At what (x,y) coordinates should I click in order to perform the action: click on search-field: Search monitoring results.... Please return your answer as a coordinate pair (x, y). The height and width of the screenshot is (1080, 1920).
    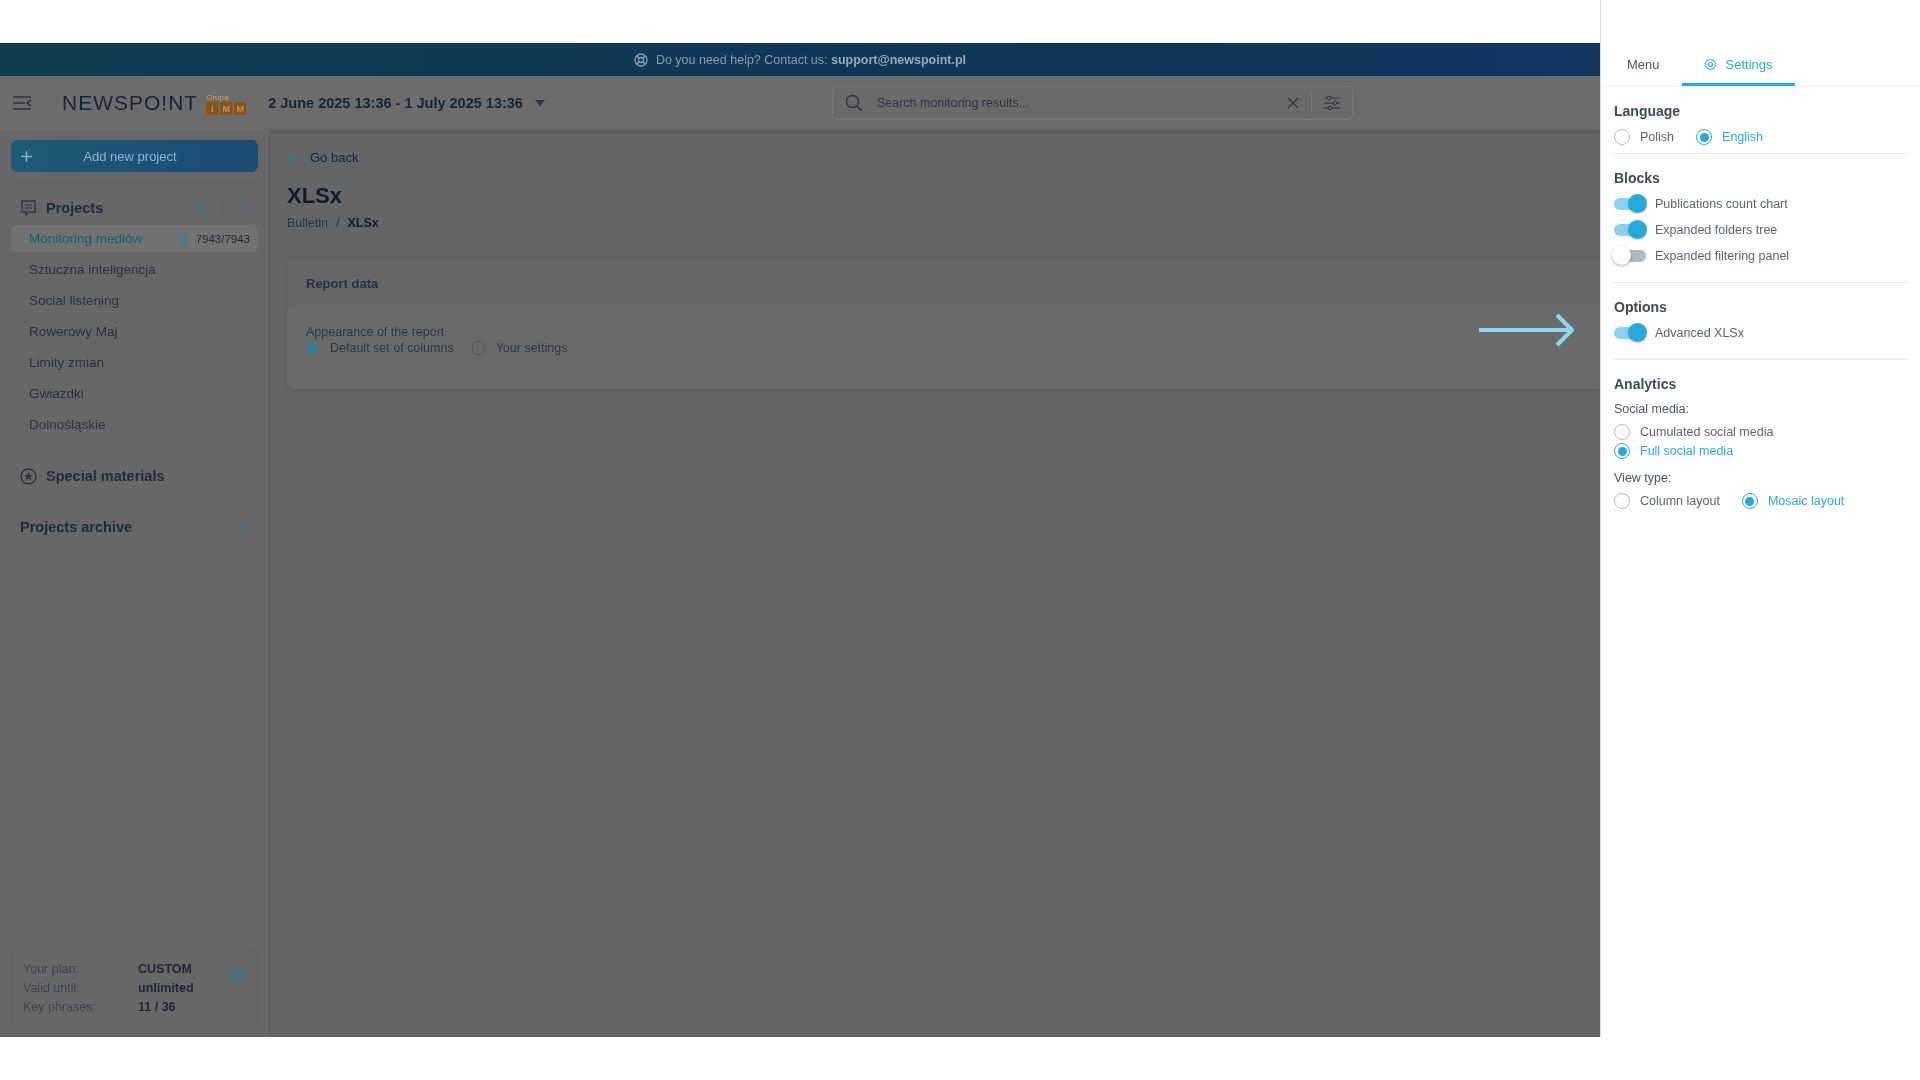
    Looking at the image, I should click on (1092, 103).